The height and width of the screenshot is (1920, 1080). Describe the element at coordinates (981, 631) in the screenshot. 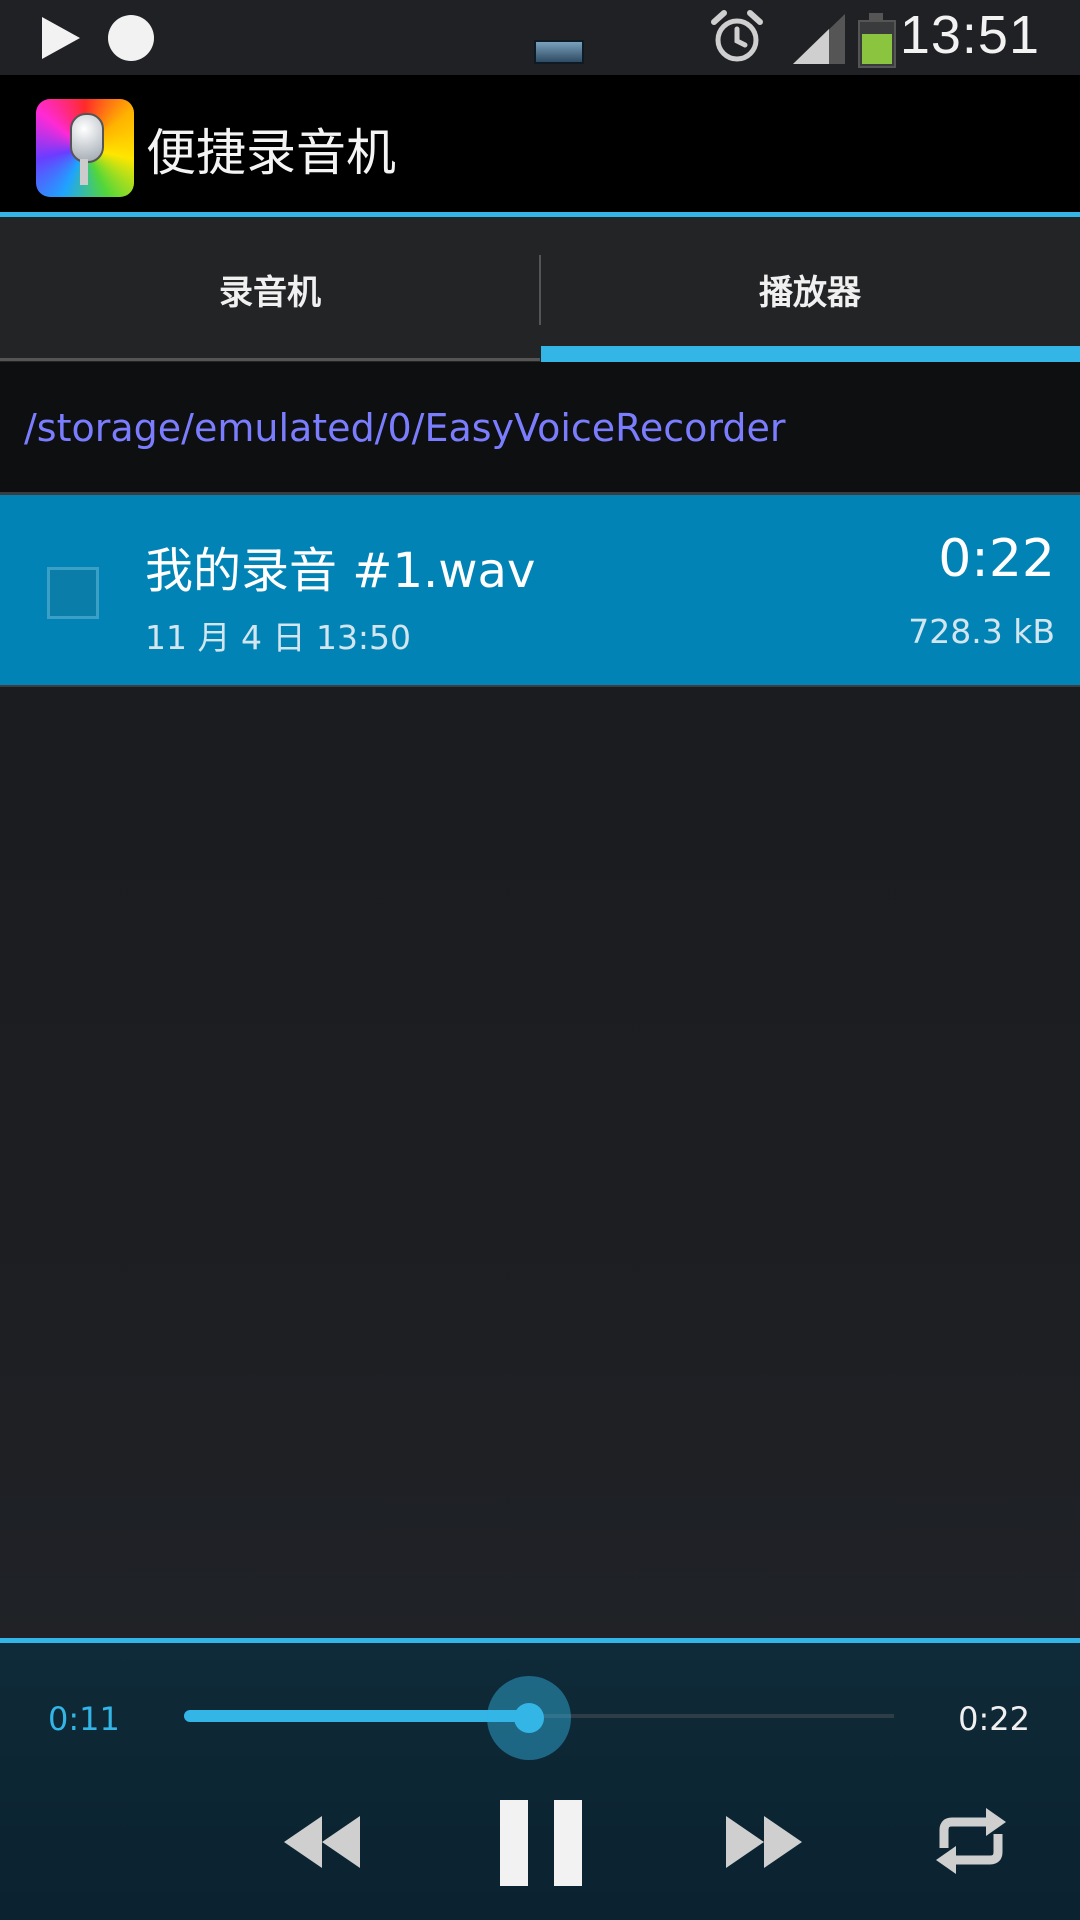

I see `file-size: 728.3 kB` at that location.